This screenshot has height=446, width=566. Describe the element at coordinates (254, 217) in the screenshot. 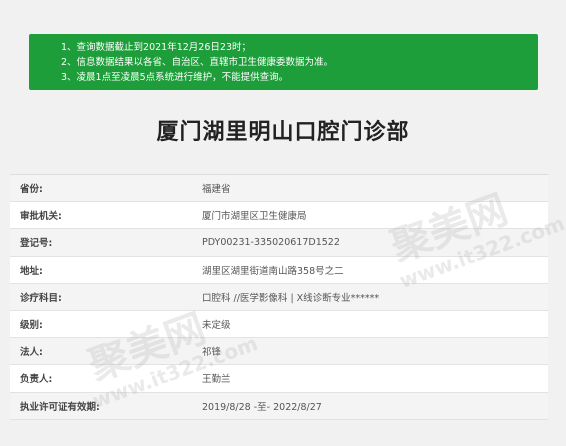

I see `row-value: 厦门市湖里区卫生健康局` at that location.